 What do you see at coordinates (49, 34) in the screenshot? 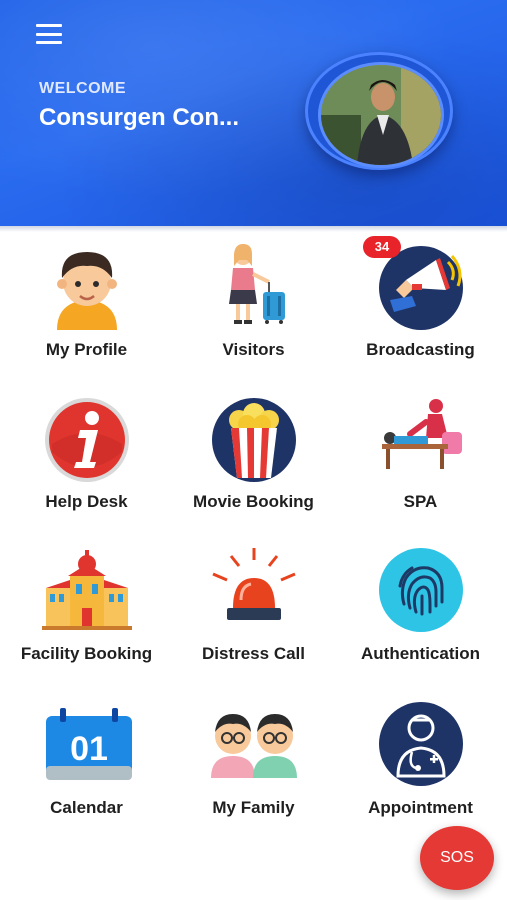
I see `hamburger-menu-icon` at bounding box center [49, 34].